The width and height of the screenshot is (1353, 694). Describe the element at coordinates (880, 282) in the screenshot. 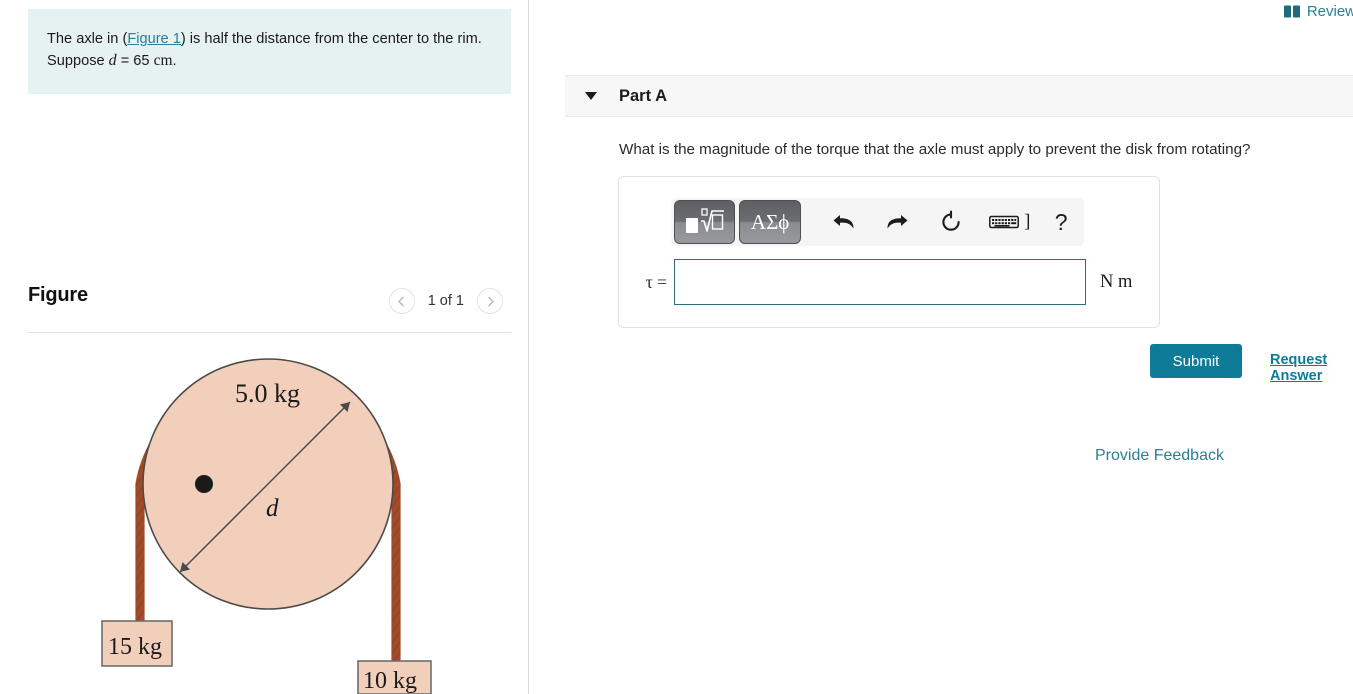

I see `answer-input` at that location.